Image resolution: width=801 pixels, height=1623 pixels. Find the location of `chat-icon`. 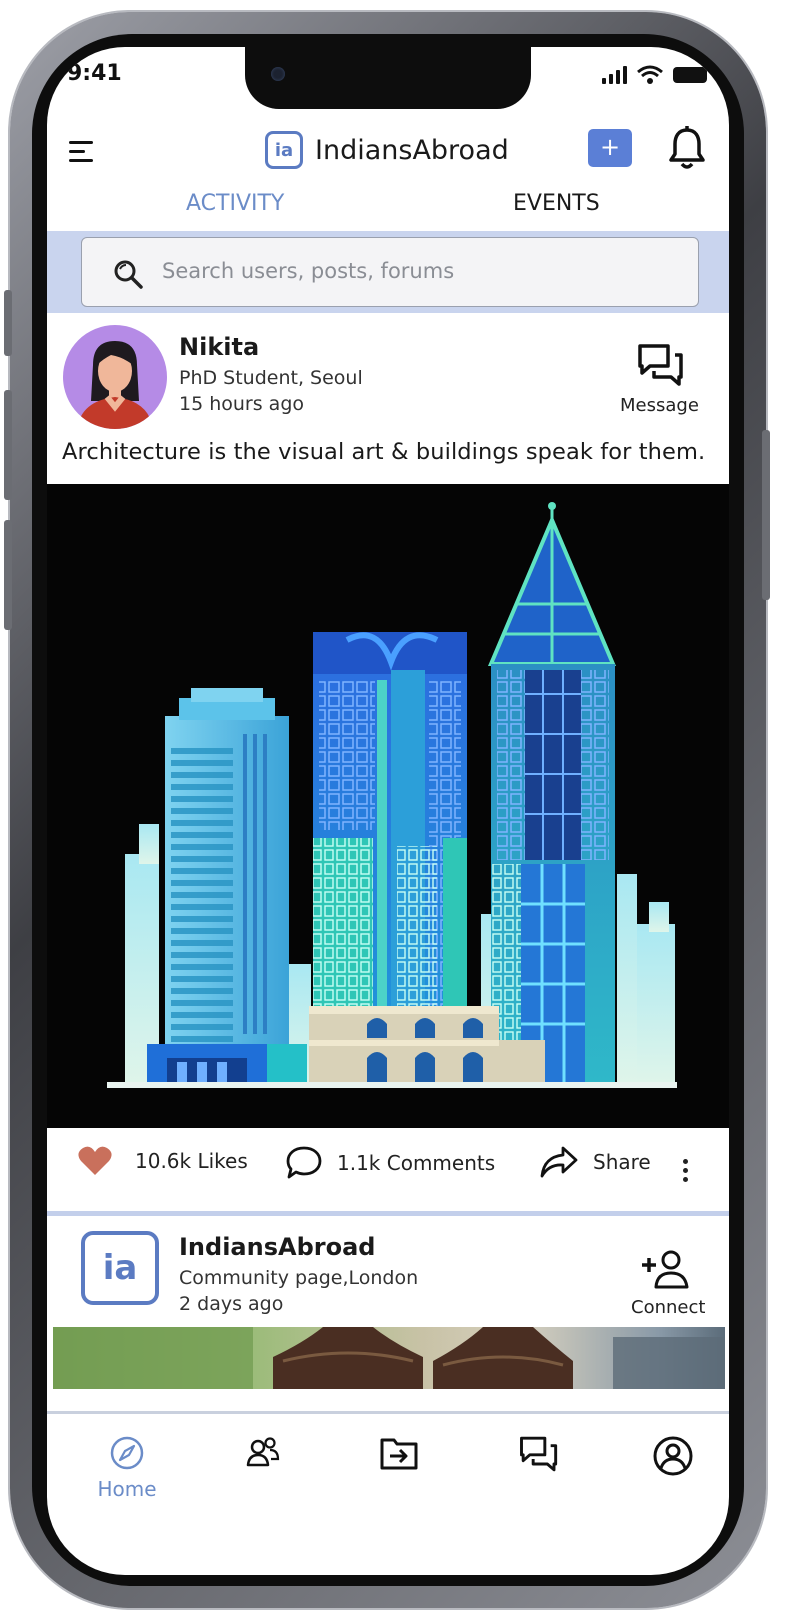

chat-icon is located at coordinates (539, 1454).